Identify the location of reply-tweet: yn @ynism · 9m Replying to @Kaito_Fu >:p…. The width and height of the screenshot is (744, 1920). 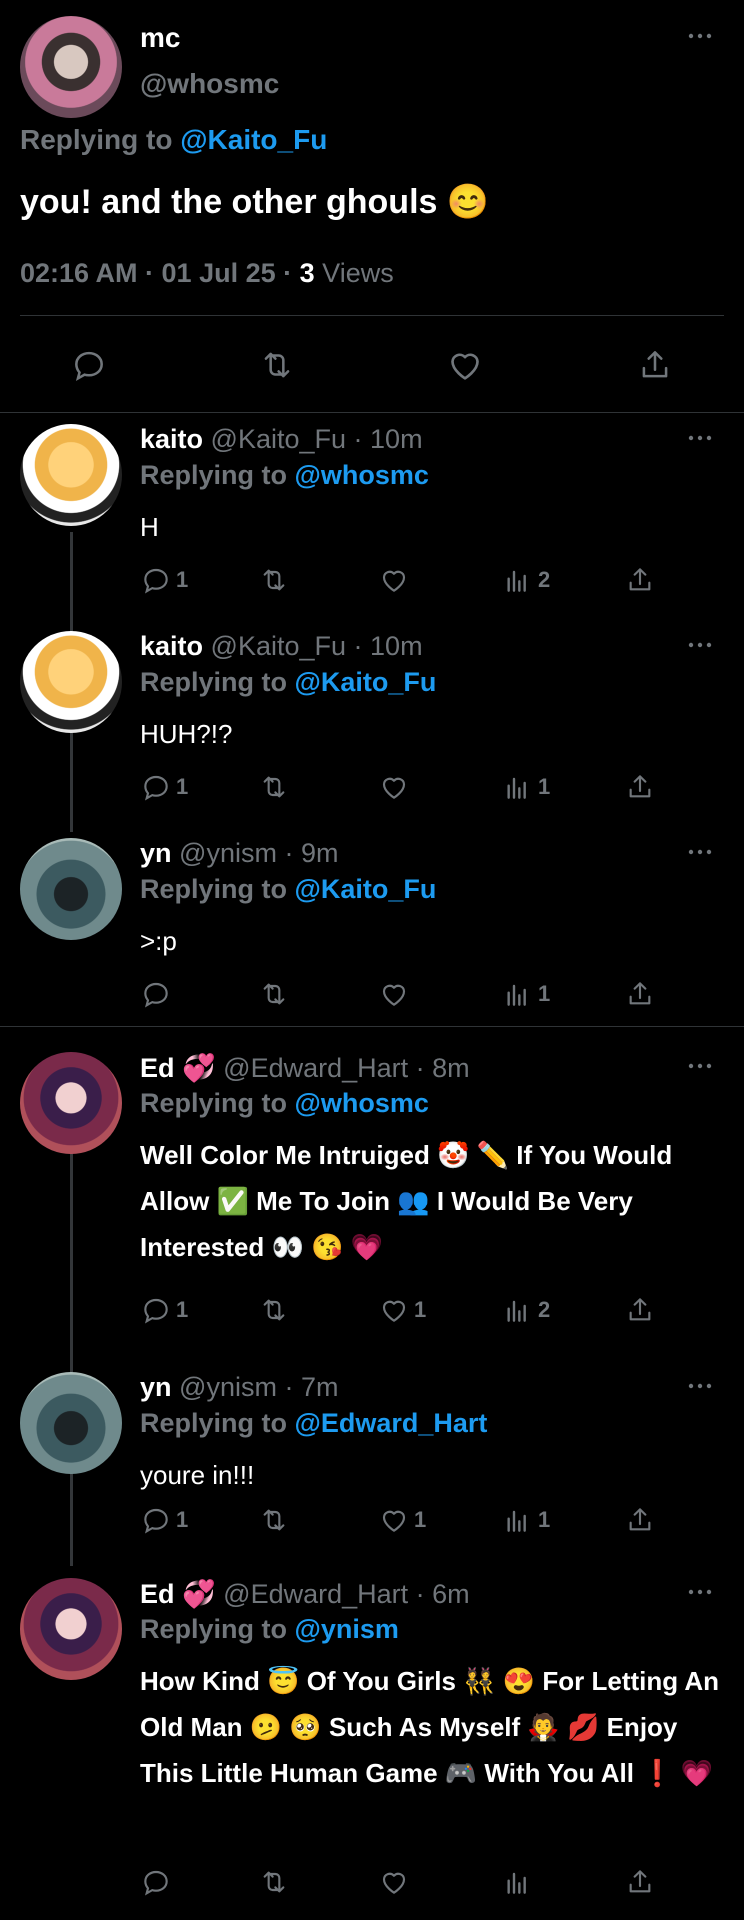
(372, 926).